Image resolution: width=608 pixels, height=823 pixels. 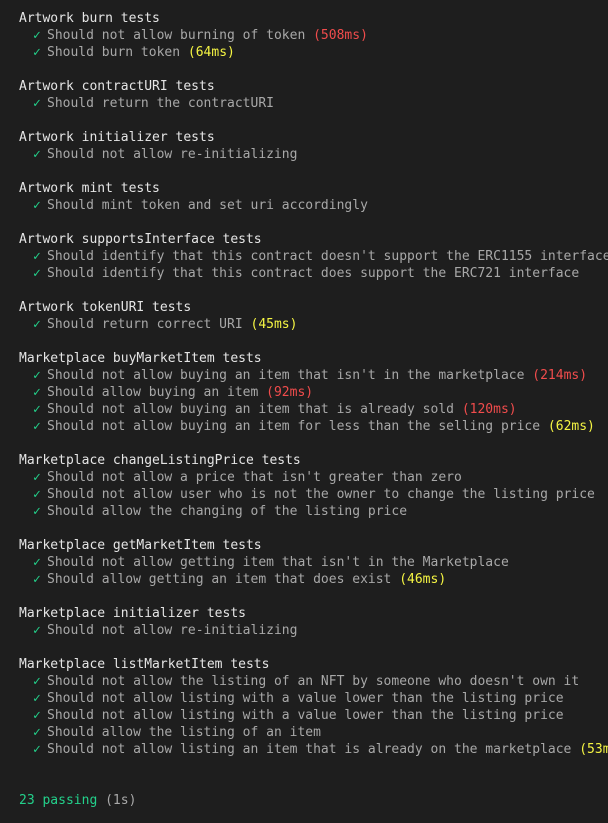 What do you see at coordinates (313, 103) in the screenshot?
I see `test-result: ✓ Should return the contractURI` at bounding box center [313, 103].